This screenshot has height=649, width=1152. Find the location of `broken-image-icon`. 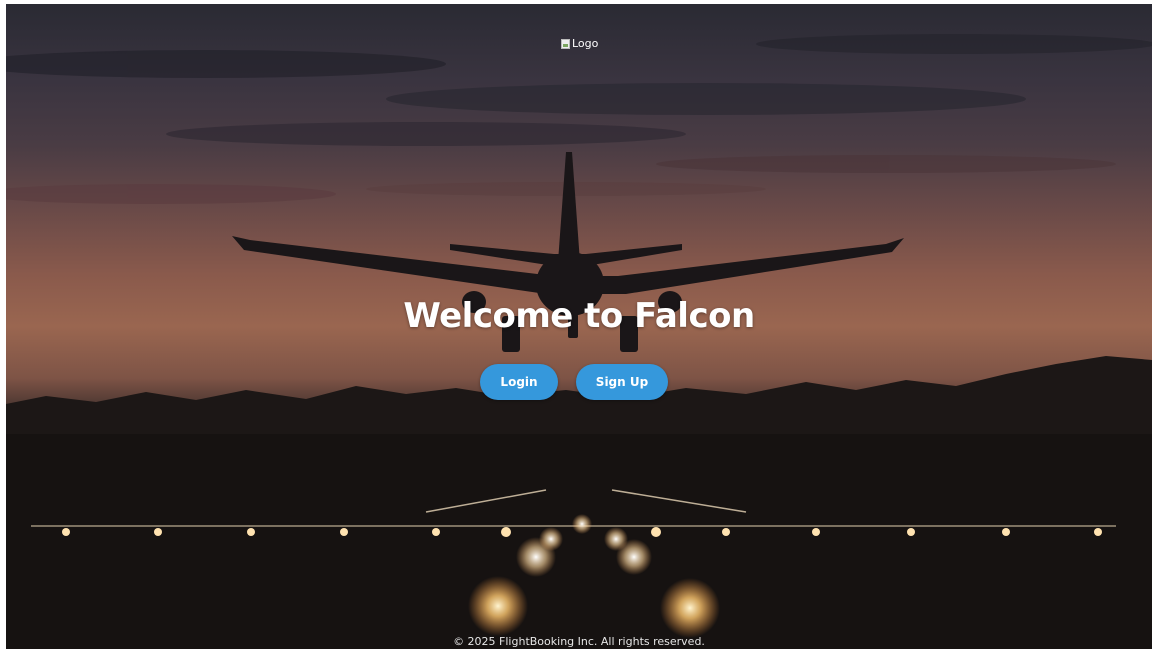

broken-image-icon is located at coordinates (565, 43).